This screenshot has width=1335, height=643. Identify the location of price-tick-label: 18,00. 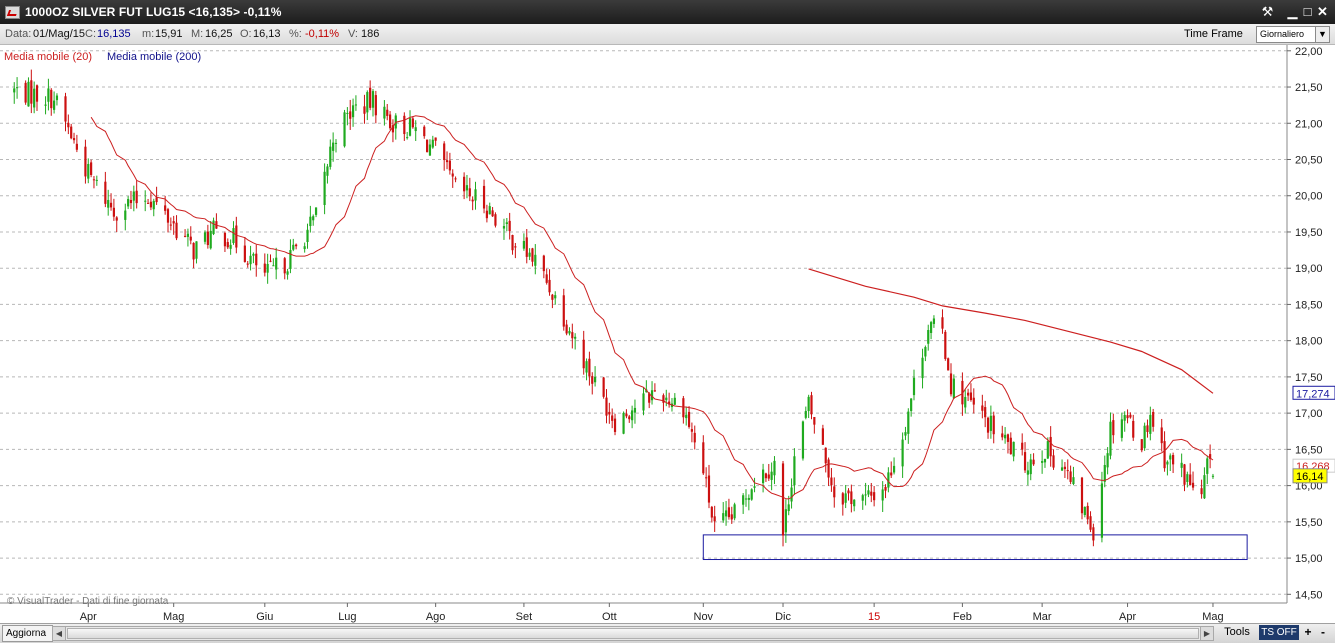
(1309, 342).